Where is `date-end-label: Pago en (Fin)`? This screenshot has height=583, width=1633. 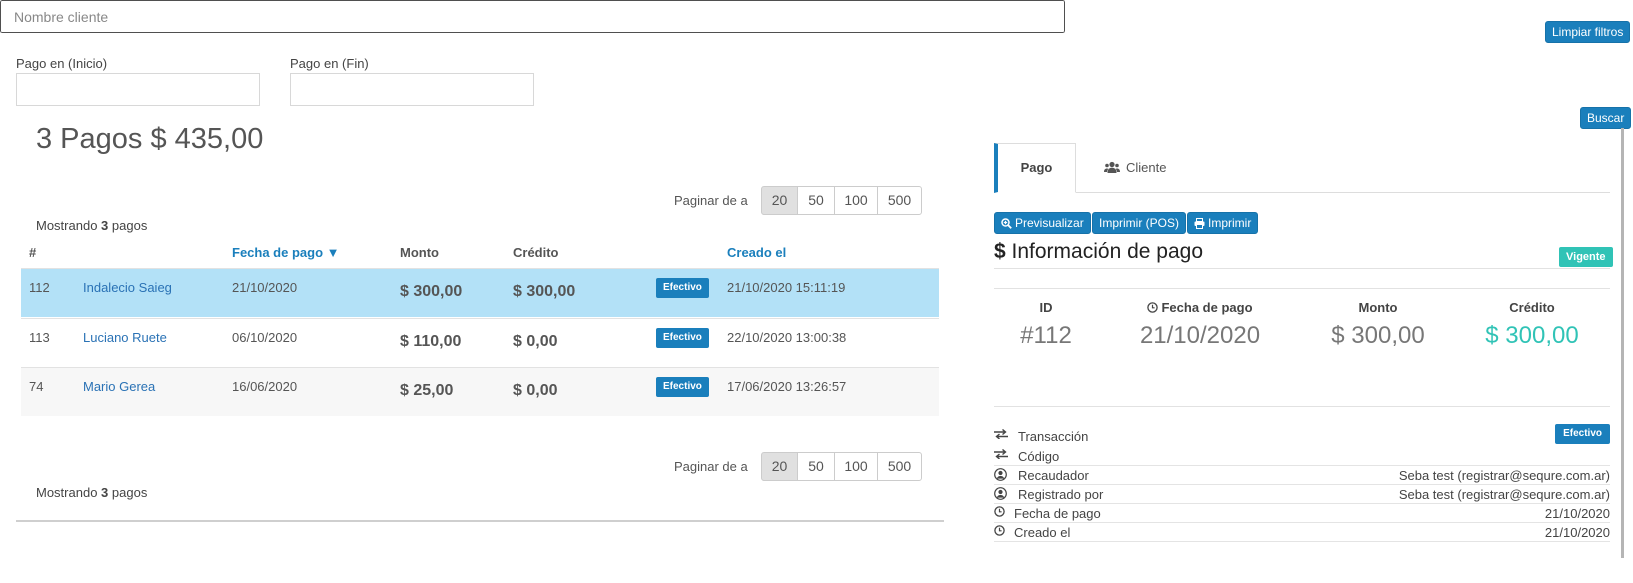
date-end-label: Pago en (Fin) is located at coordinates (329, 63).